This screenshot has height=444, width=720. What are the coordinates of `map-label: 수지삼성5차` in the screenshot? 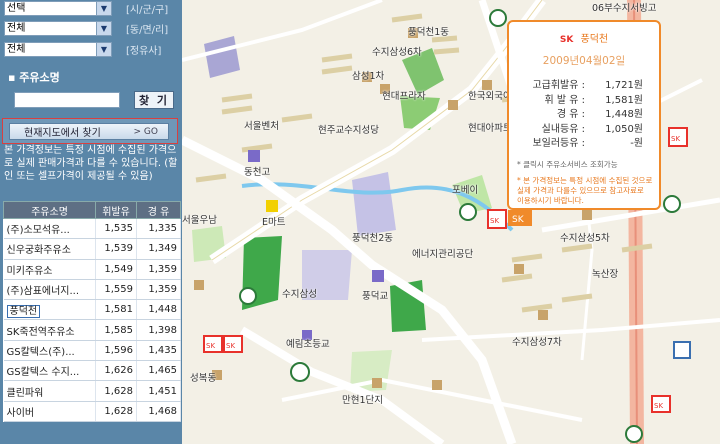 It's located at (585, 238).